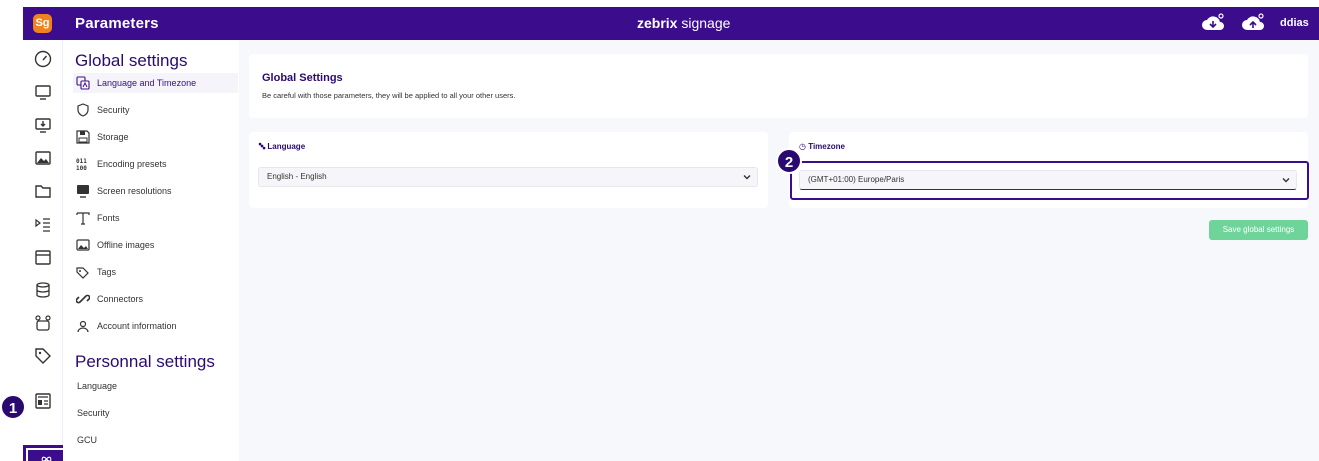 This screenshot has height=461, width=1319. I want to click on page-title: Parameters, so click(117, 23).